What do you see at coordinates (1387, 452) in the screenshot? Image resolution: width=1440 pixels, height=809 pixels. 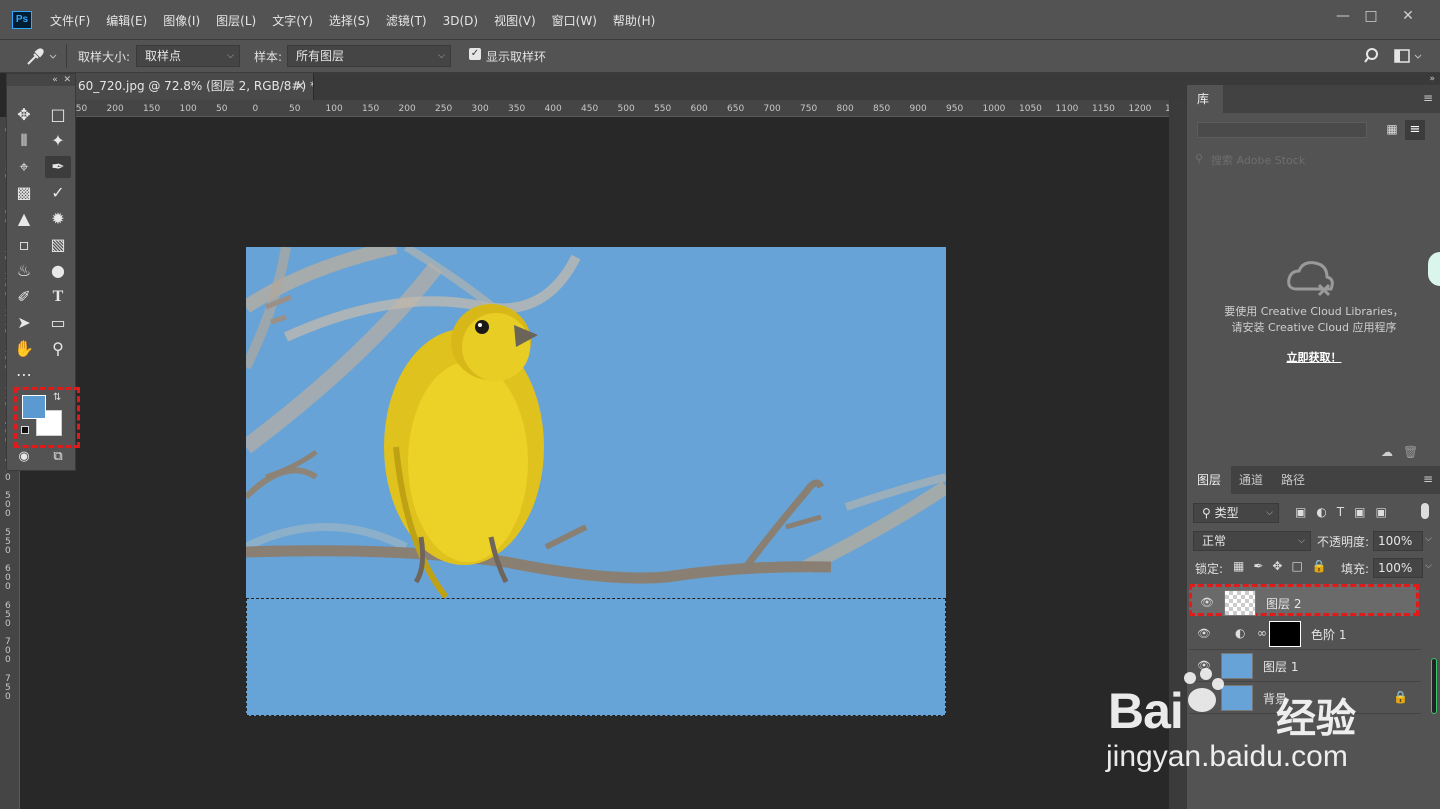 I see `cc-sync-icon: ☁` at bounding box center [1387, 452].